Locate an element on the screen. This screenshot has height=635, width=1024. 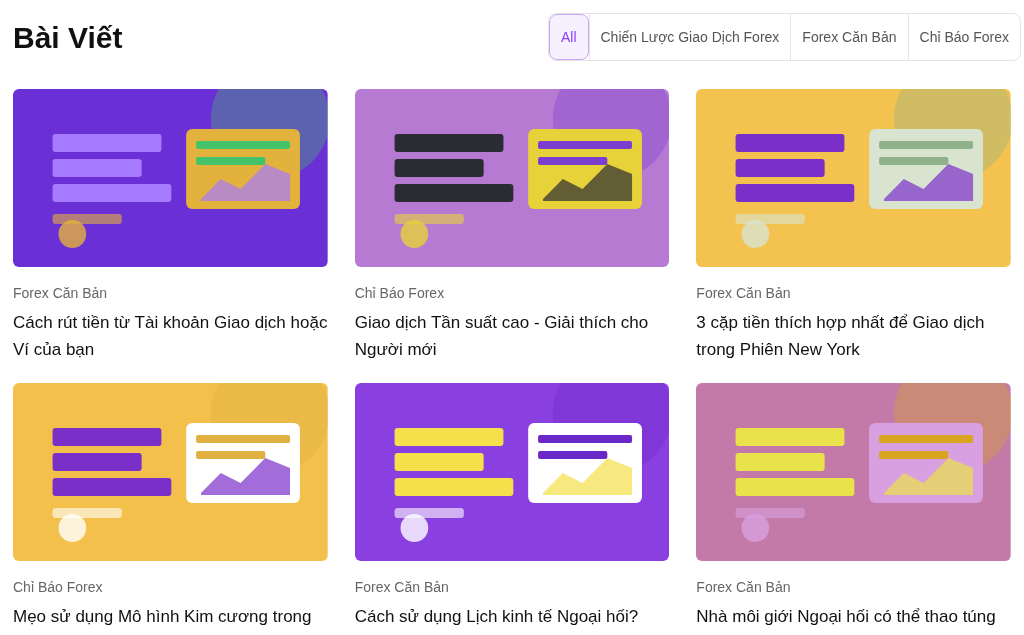
article-title: Nhà môi giới Ngoại hối có thể thao túng is located at coordinates (853, 619).